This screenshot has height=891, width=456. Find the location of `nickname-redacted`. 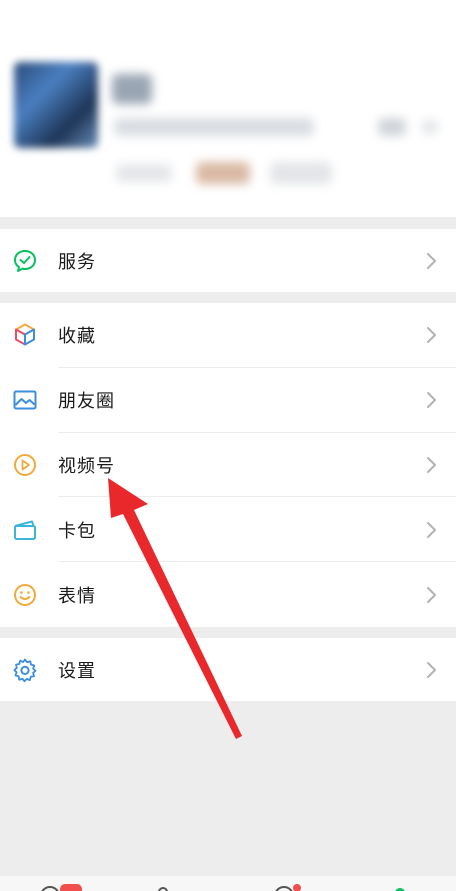

nickname-redacted is located at coordinates (132, 89).